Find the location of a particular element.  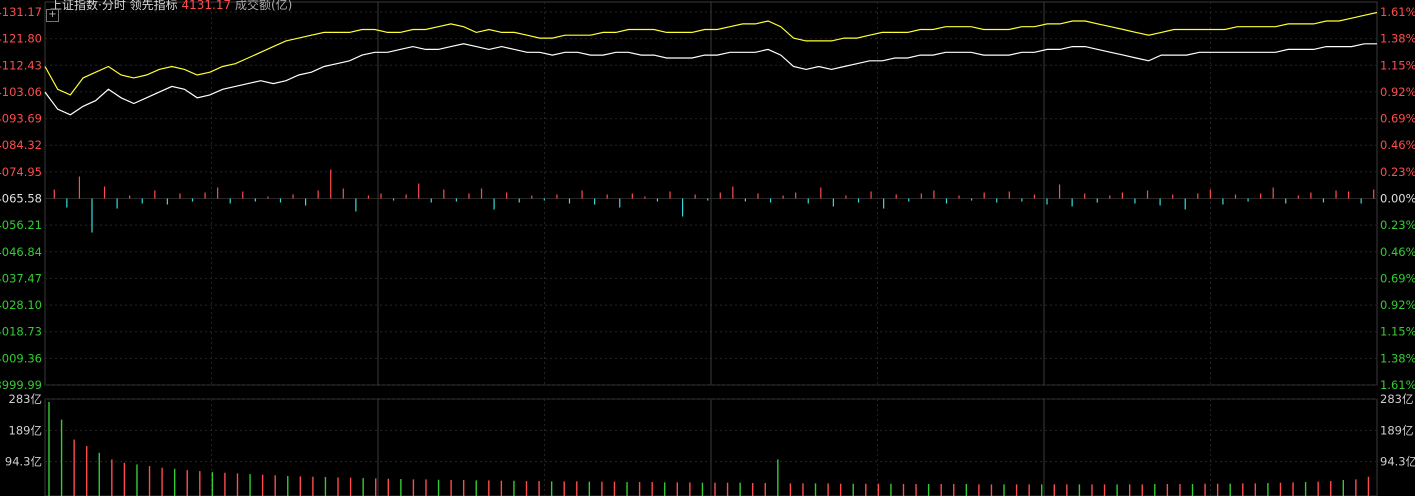

y-tick-label-left: 4018.73 is located at coordinates (21, 332).